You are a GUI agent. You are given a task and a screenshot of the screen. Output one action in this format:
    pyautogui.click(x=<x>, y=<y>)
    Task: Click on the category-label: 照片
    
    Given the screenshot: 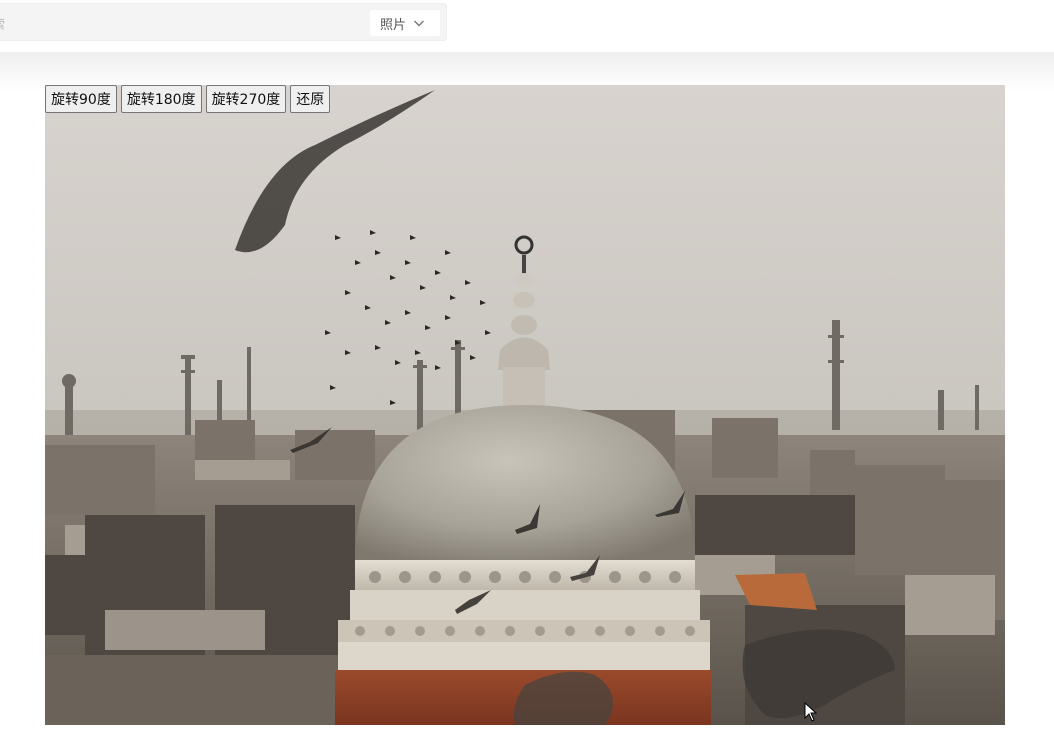 What is the action you would take?
    pyautogui.click(x=393, y=25)
    